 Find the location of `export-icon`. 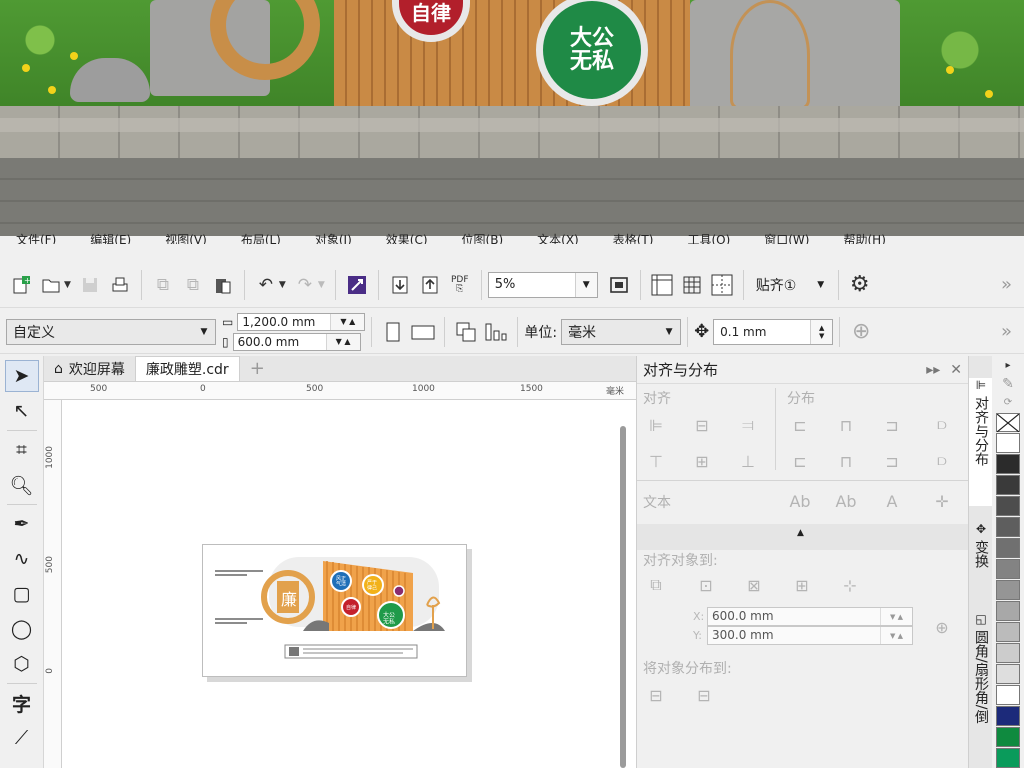

export-icon is located at coordinates (430, 285).